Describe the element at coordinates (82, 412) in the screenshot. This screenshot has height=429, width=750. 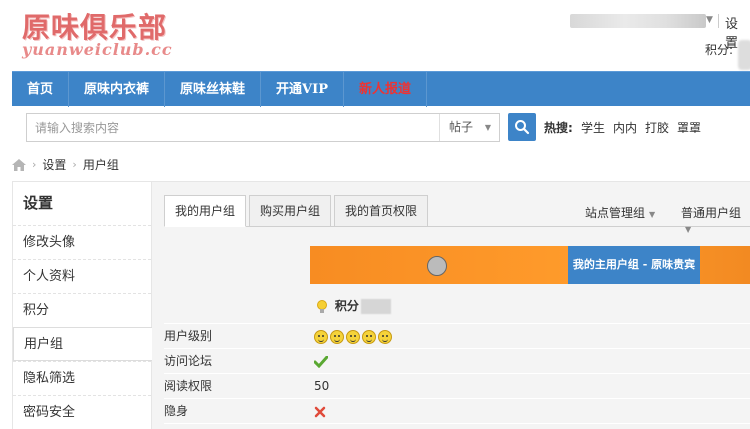
I see `sidebar-item-password: 密码安全` at that location.